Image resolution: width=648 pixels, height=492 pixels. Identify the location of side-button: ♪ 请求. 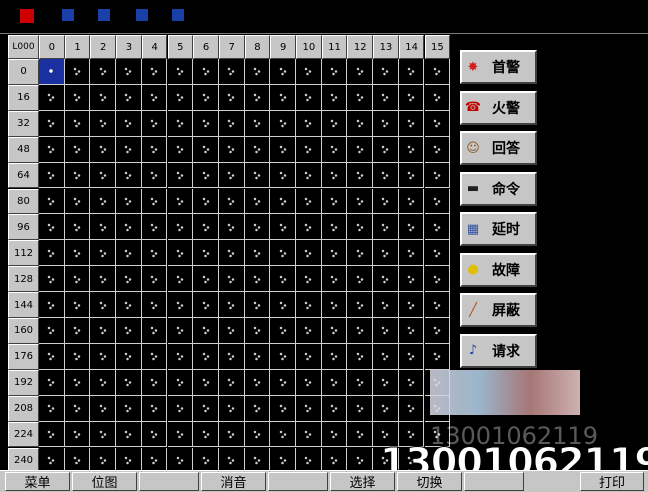
(498, 350).